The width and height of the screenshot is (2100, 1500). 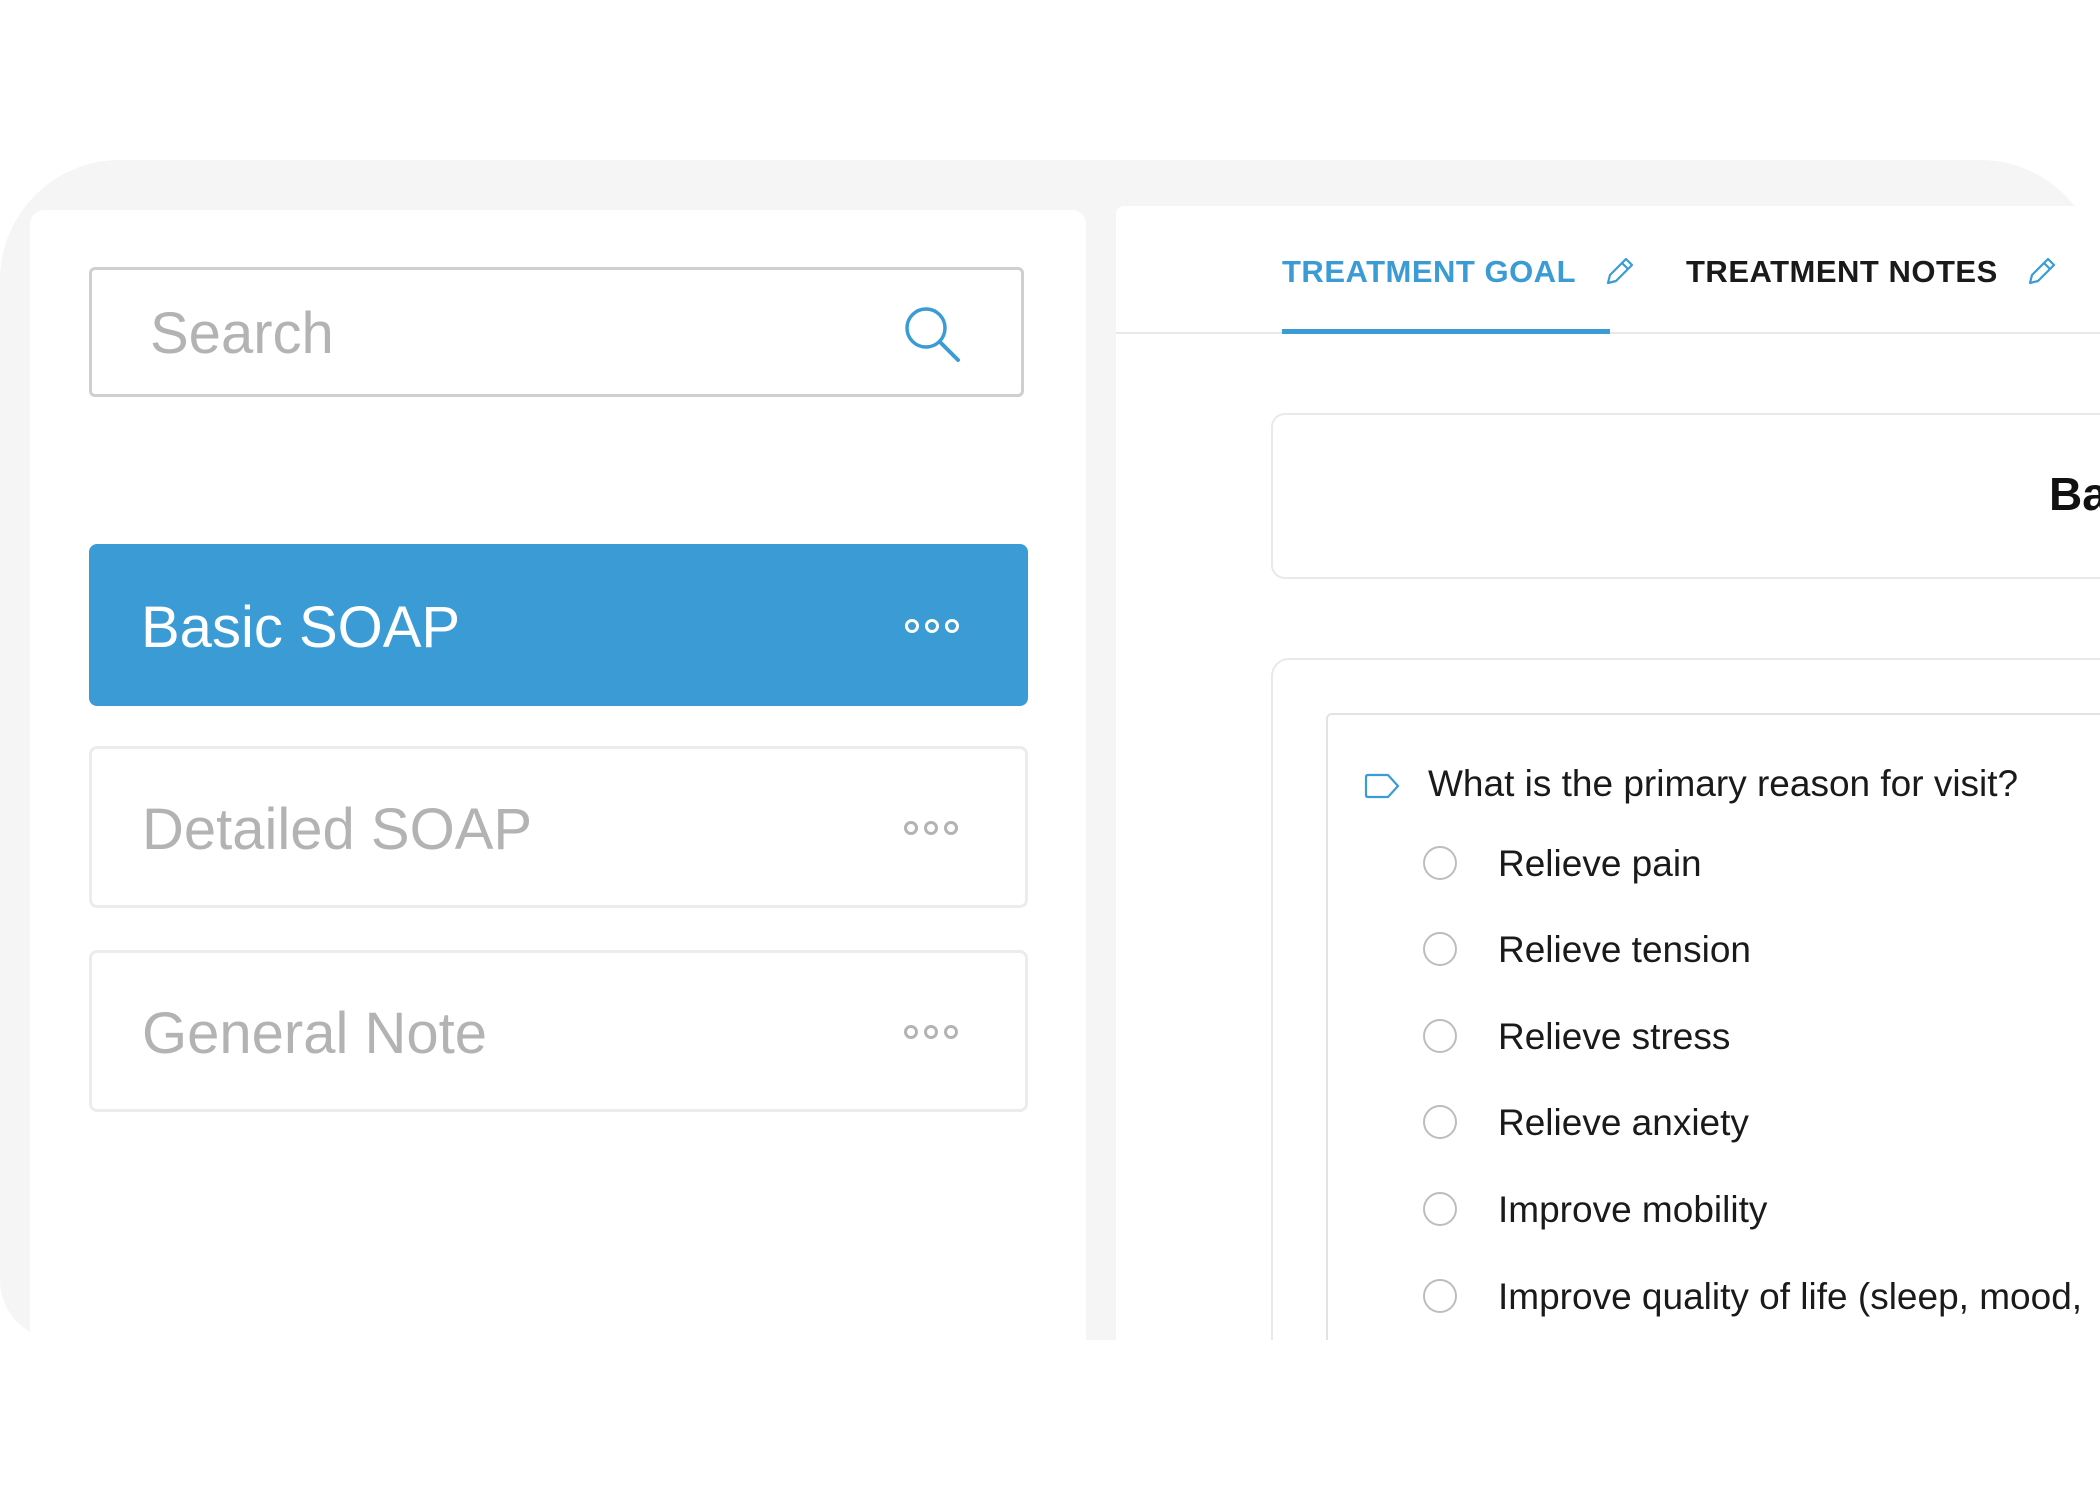 I want to click on option-label: Relieve stress, so click(x=1614, y=1036).